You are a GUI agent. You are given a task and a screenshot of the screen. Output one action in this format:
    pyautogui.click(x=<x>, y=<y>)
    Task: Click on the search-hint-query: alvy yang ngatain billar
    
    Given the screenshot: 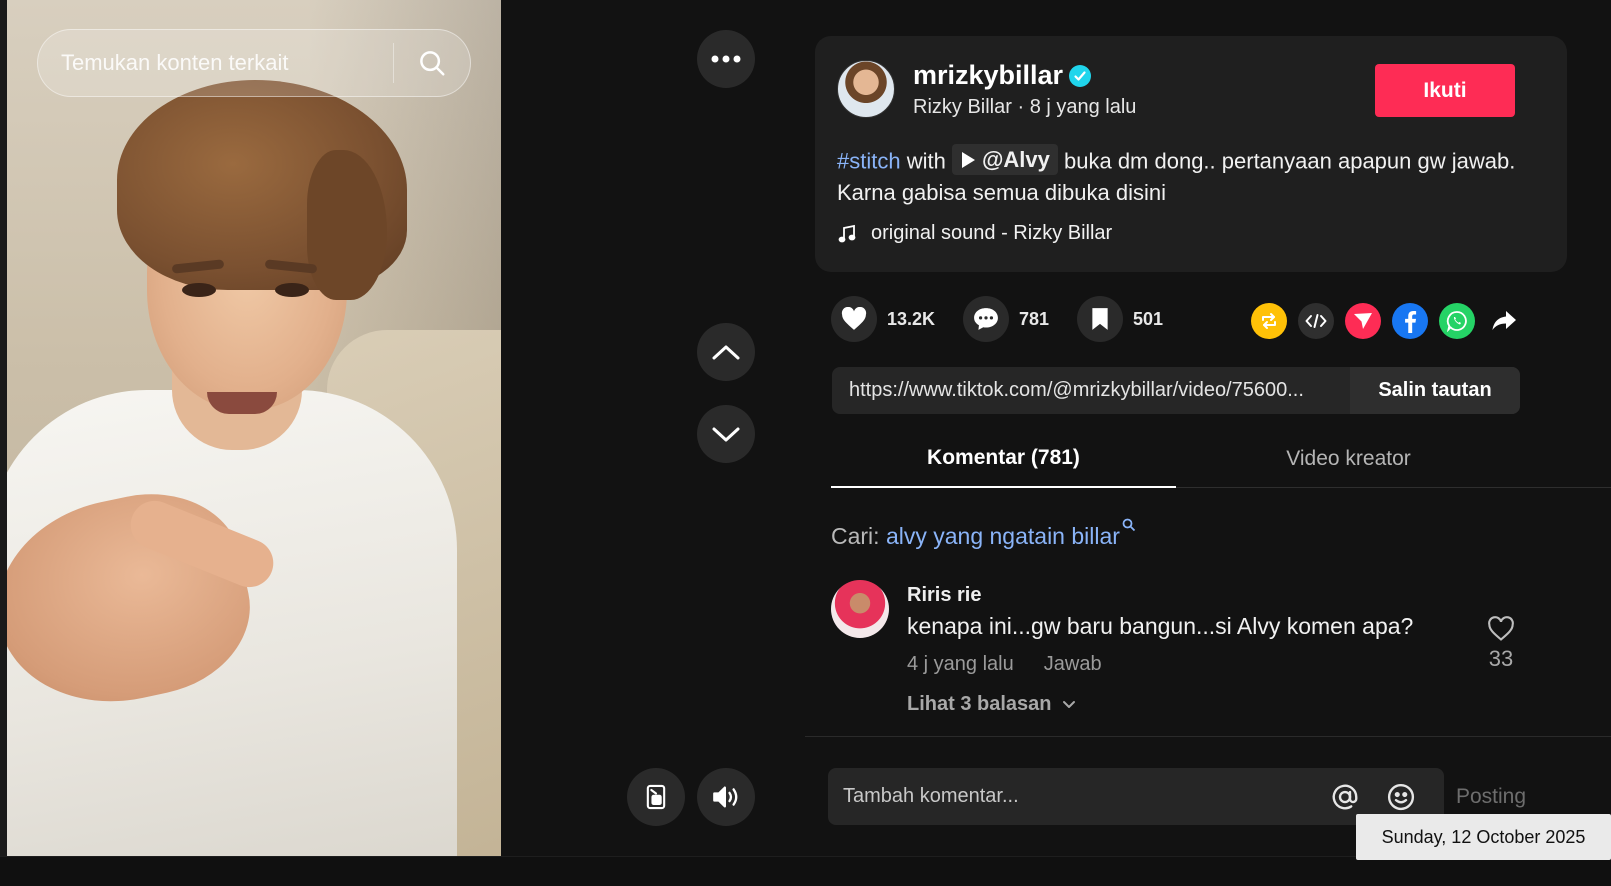 What is the action you would take?
    pyautogui.click(x=1003, y=536)
    